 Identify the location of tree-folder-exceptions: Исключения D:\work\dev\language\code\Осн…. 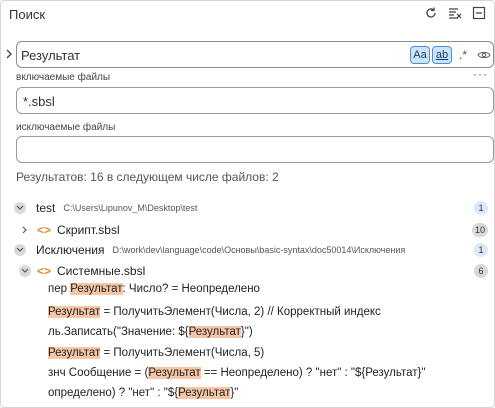
(248, 250).